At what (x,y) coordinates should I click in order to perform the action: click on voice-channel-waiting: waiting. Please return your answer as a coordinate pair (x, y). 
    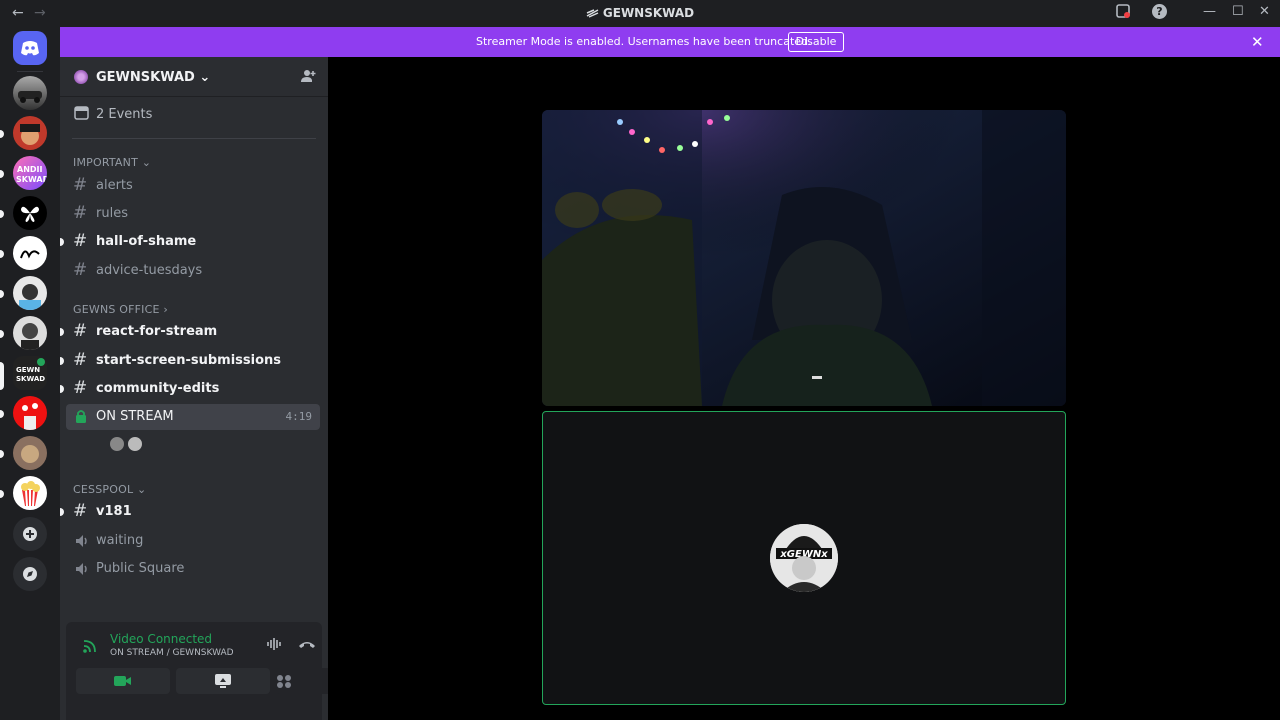
    Looking at the image, I should click on (193, 541).